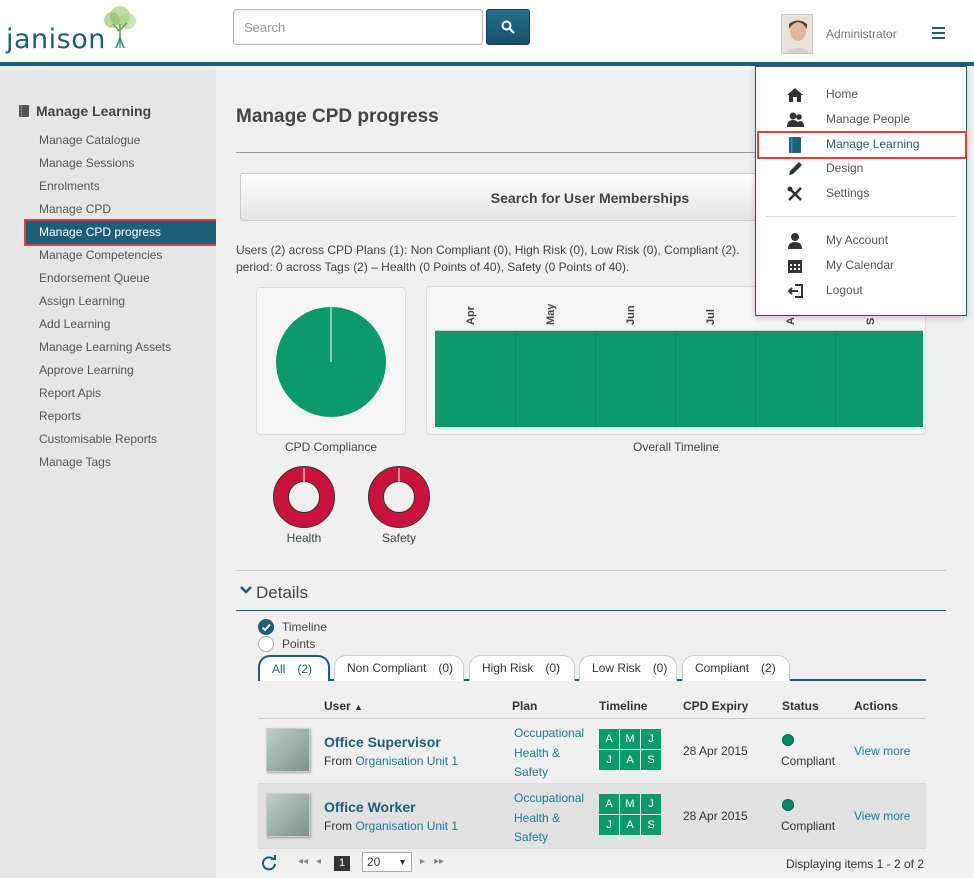 Image resolution: width=974 pixels, height=878 pixels. Describe the element at coordinates (294, 668) in the screenshot. I see `tab-all: All (2)` at that location.